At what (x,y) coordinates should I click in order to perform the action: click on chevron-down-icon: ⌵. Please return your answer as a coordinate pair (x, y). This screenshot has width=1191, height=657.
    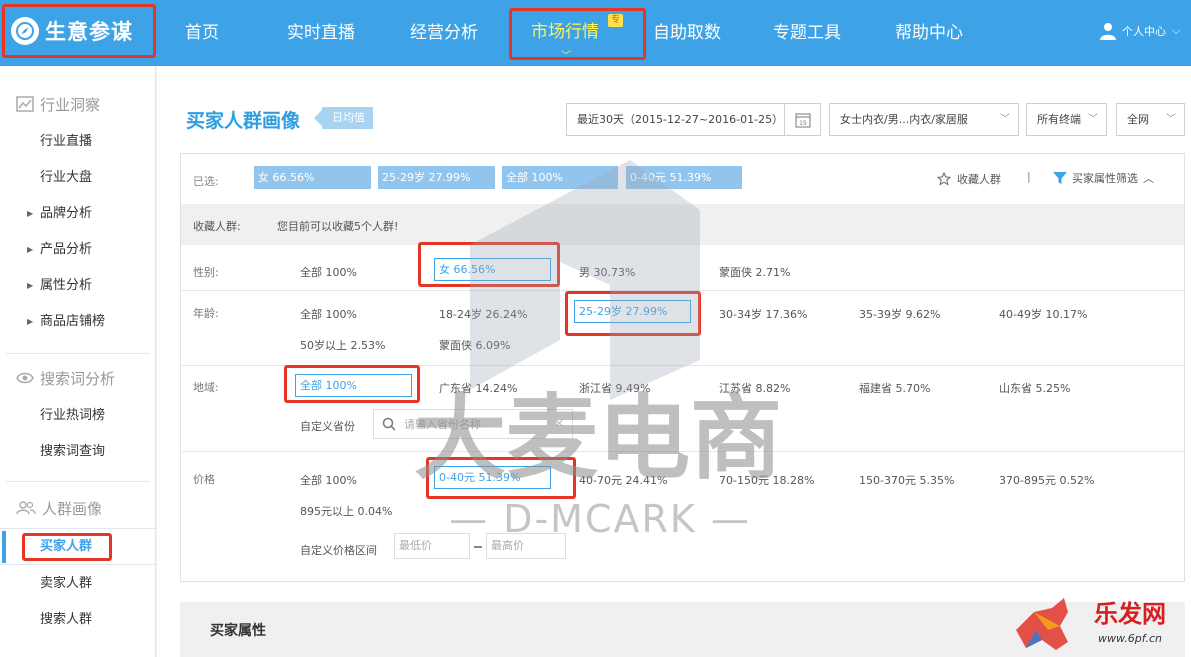
    Looking at the image, I should click on (1176, 30).